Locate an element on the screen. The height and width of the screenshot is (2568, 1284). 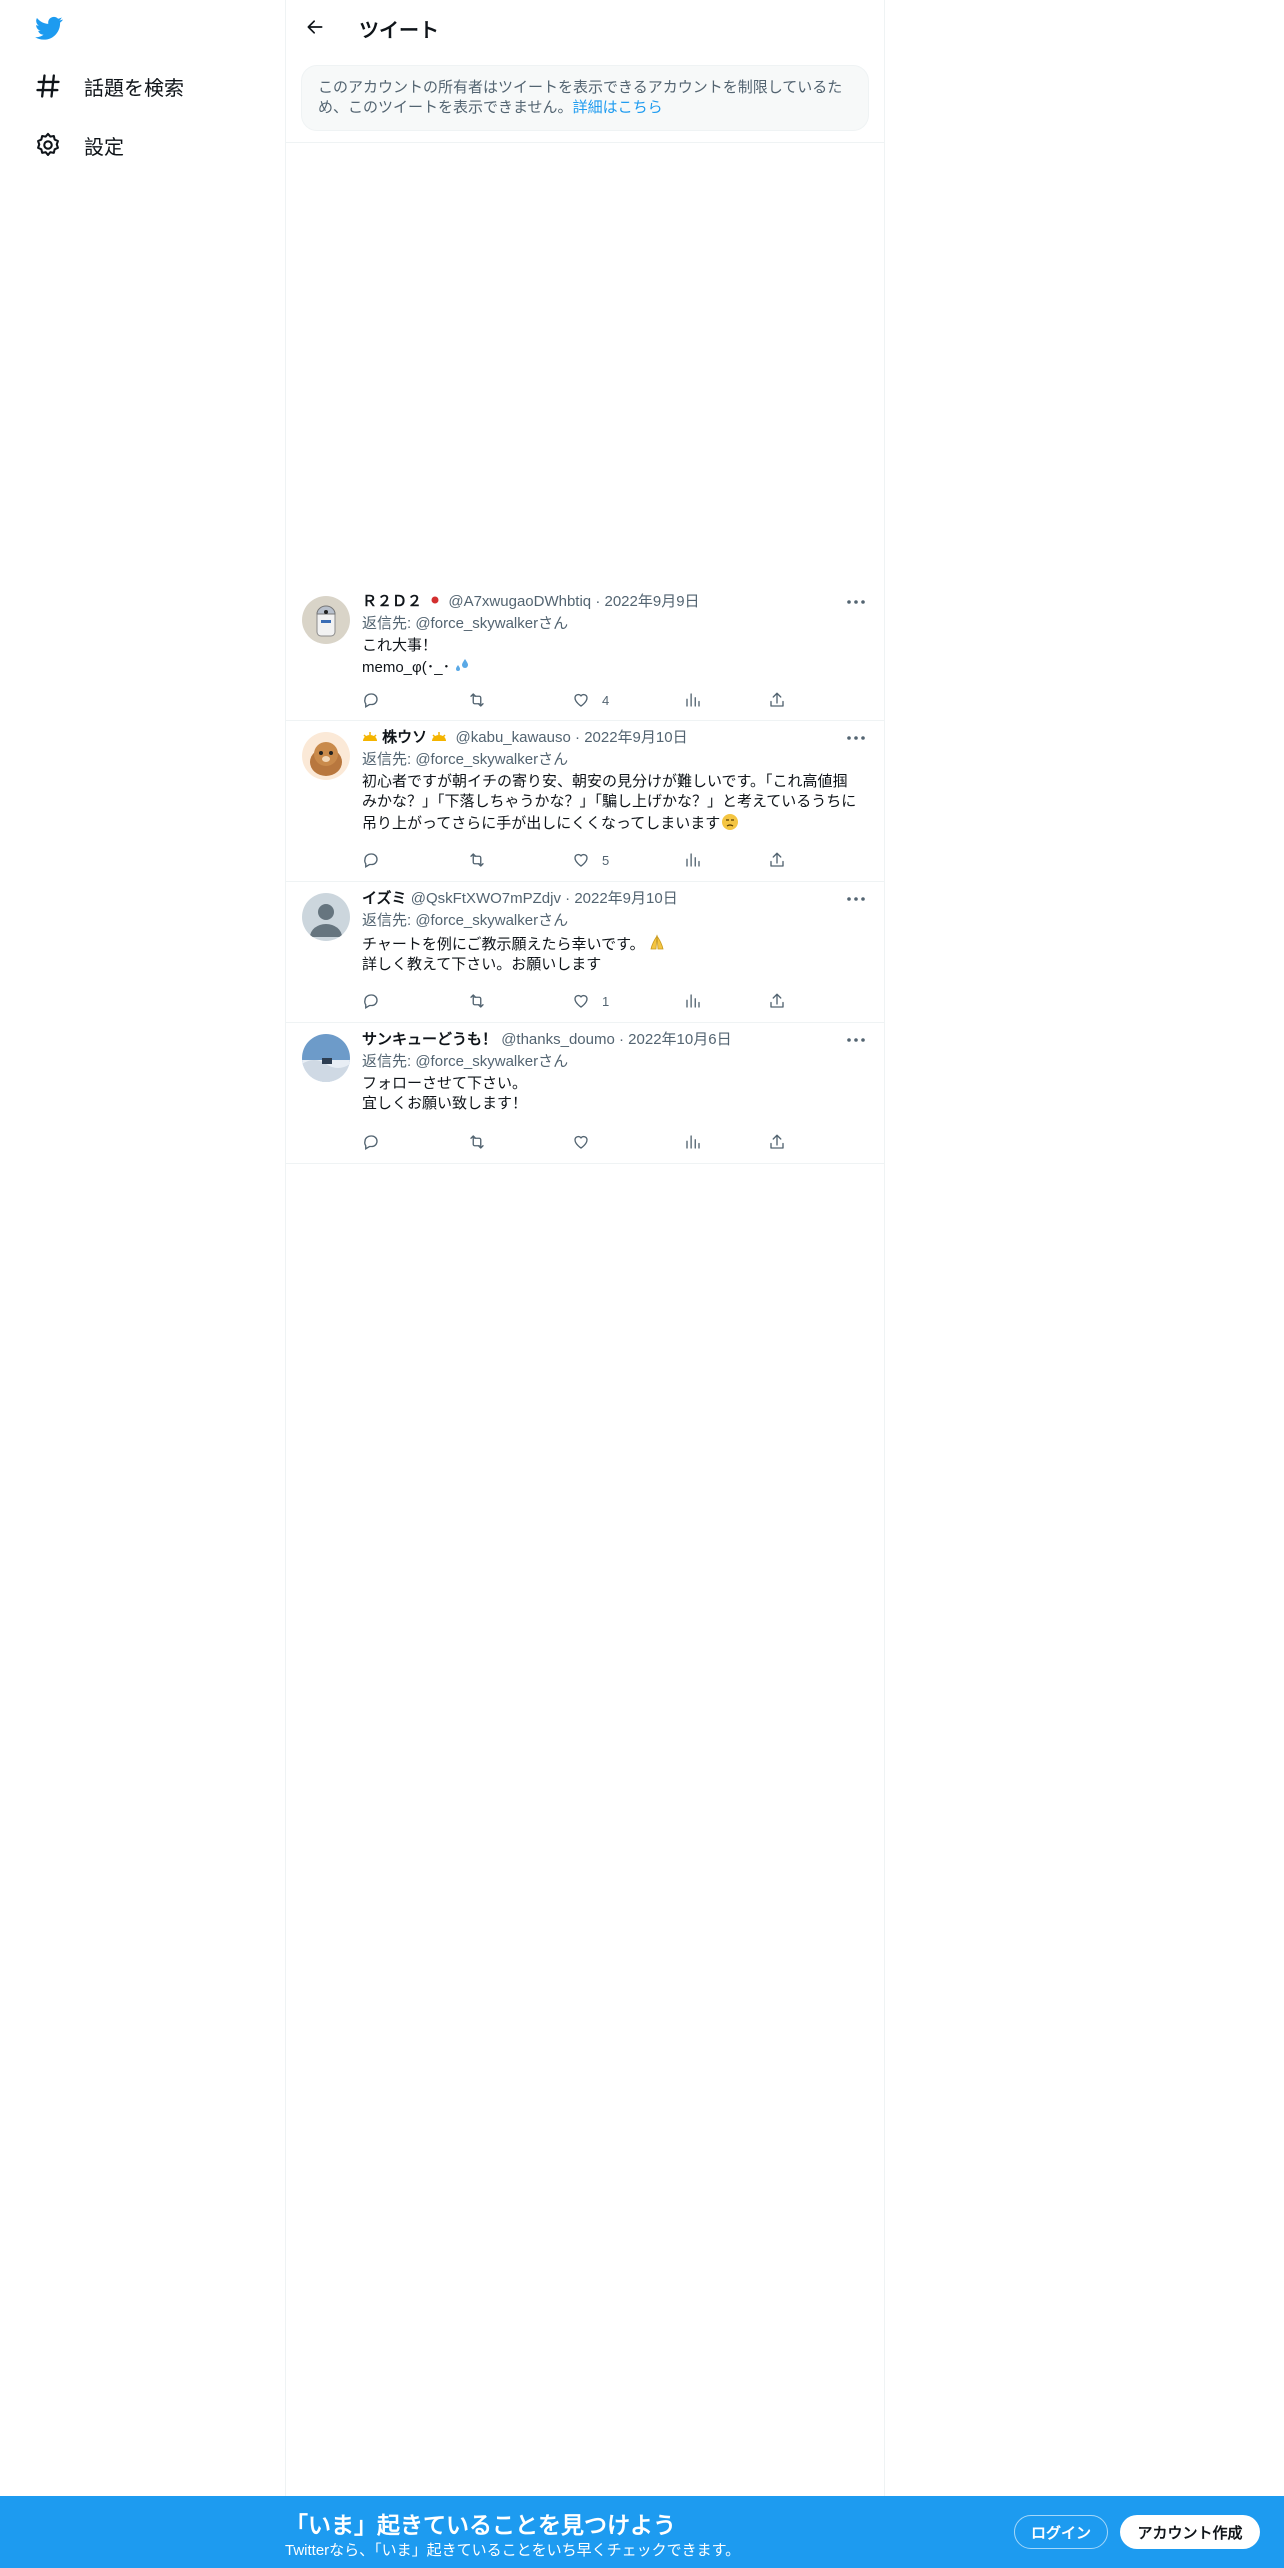
tweet-header: サンキューどうも！ @thanks_doumo · 2022年10月6日 is located at coordinates (547, 1040).